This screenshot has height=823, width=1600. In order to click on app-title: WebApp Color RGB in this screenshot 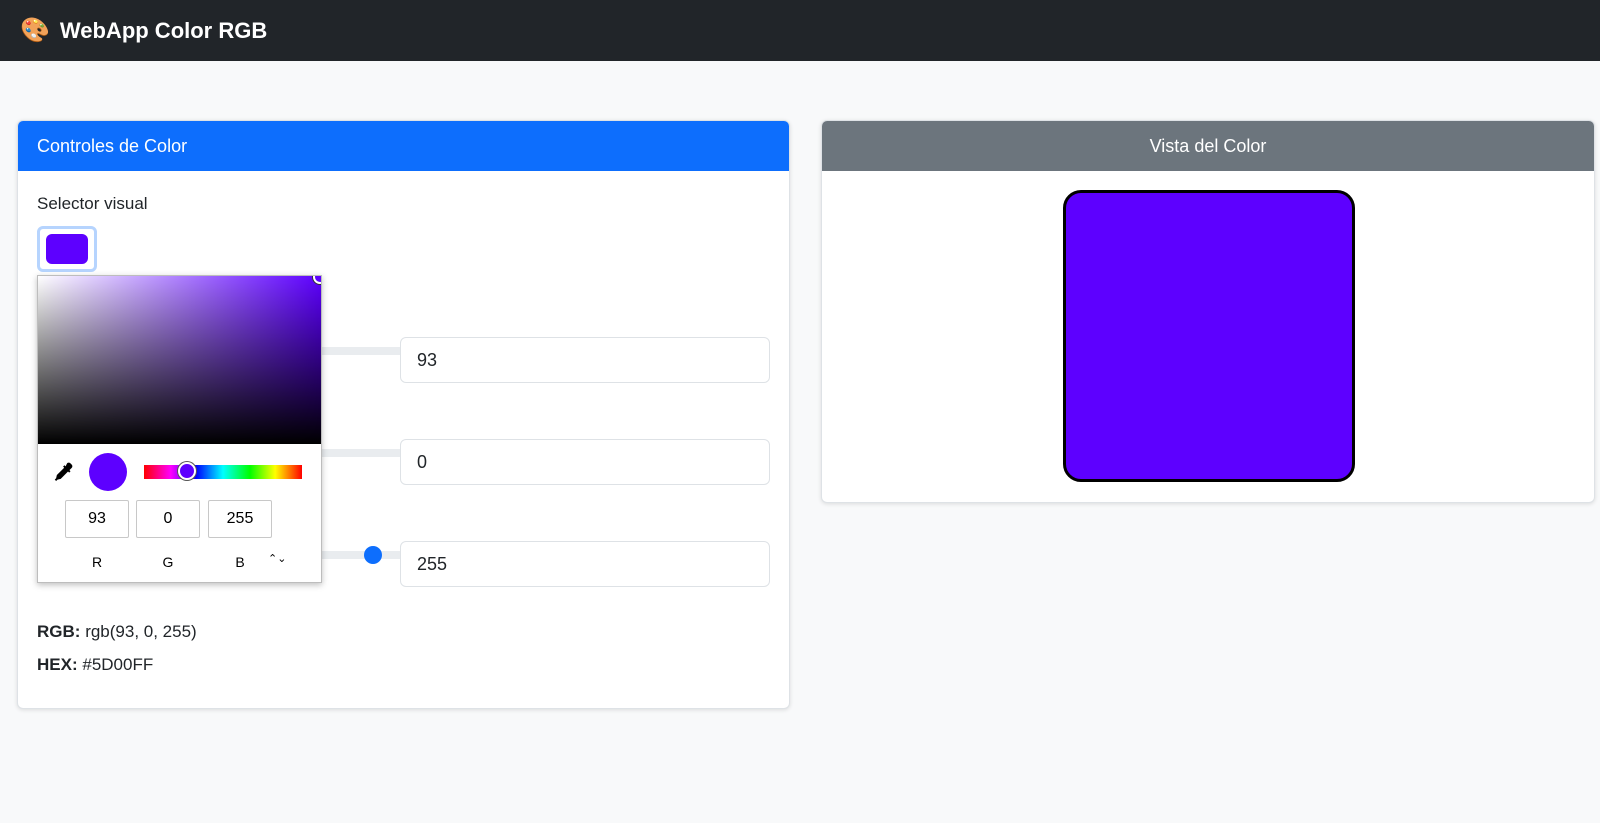, I will do `click(163, 31)`.